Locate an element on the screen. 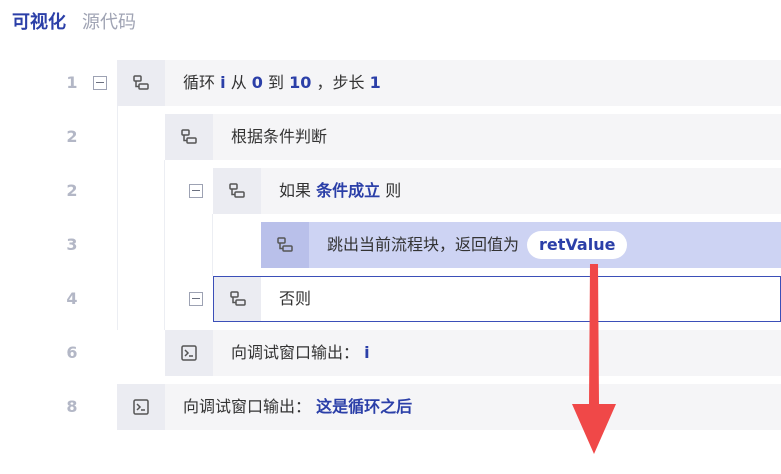 This screenshot has width=781, height=474. debug-print-value: 这是循环之后 is located at coordinates (364, 406).